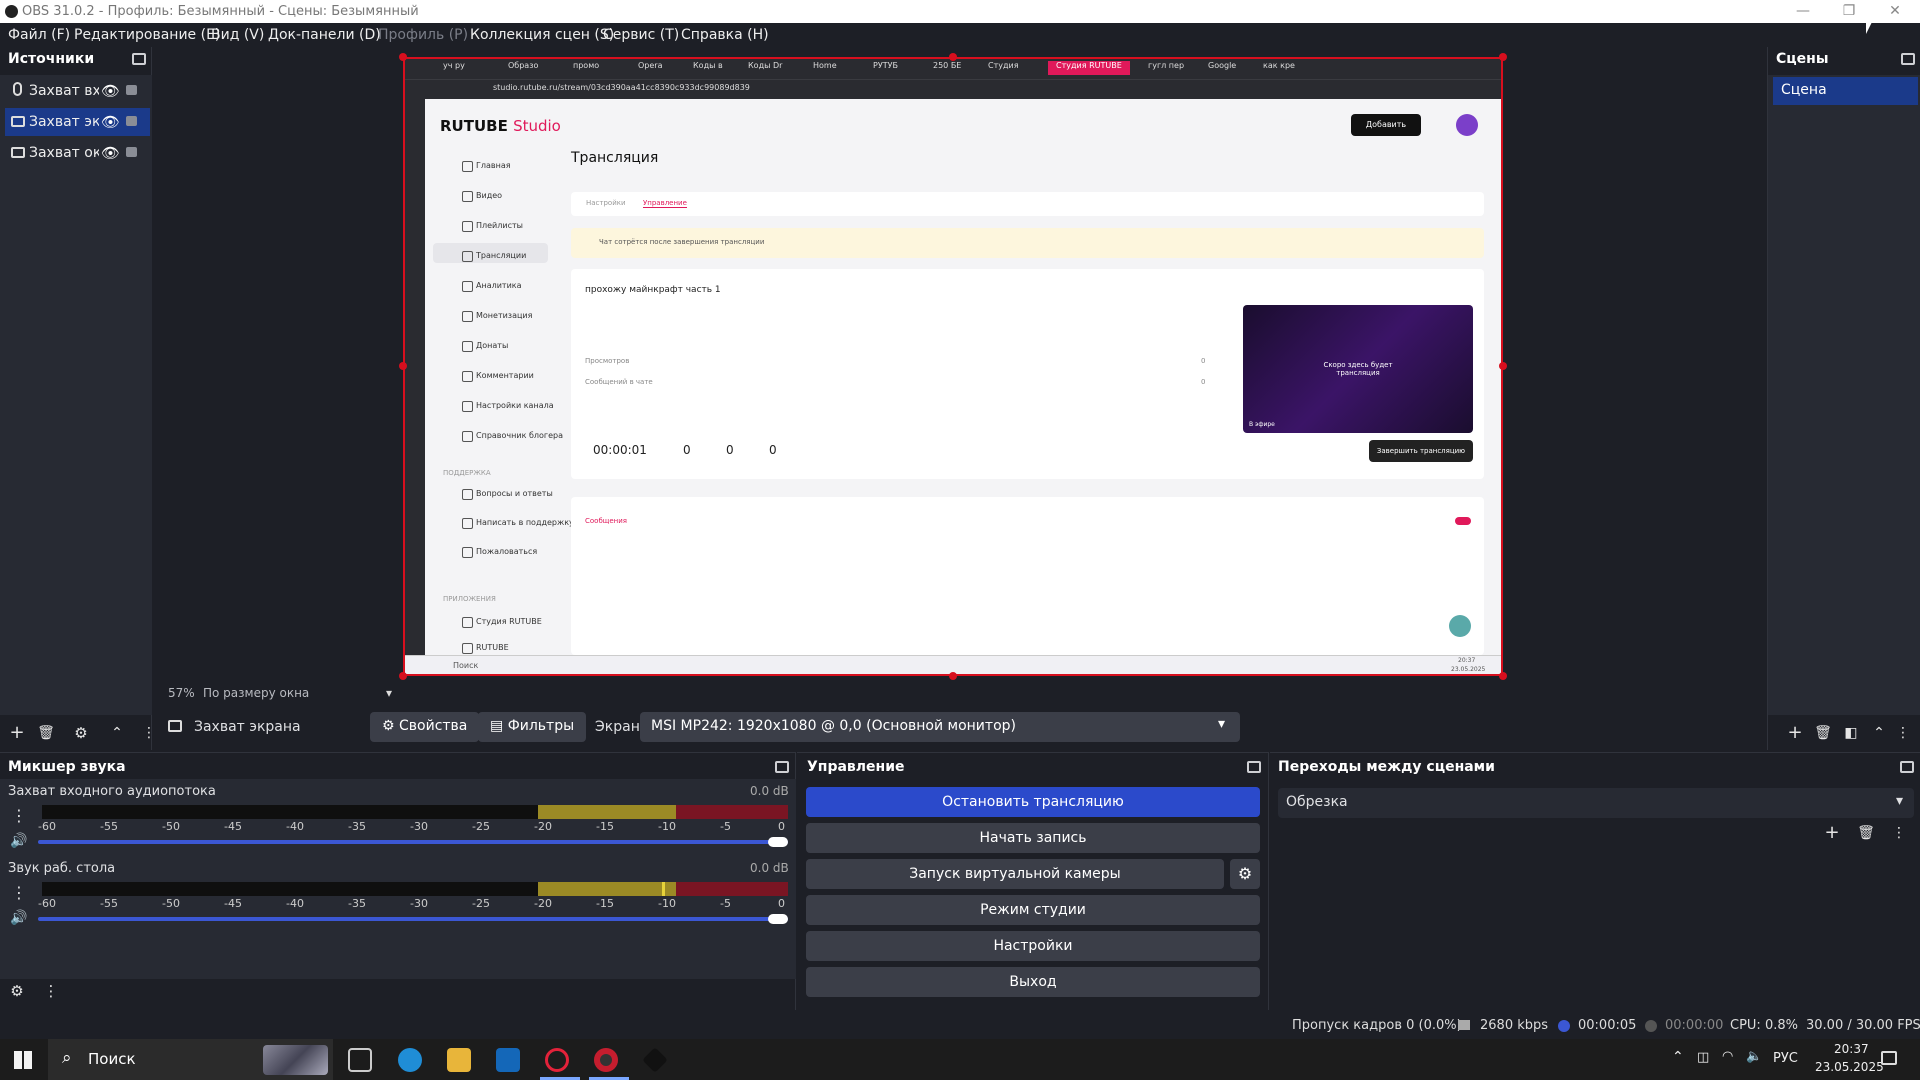 This screenshot has width=1920, height=1080. What do you see at coordinates (237, 35) in the screenshot?
I see `menu-view: Вид (V)` at bounding box center [237, 35].